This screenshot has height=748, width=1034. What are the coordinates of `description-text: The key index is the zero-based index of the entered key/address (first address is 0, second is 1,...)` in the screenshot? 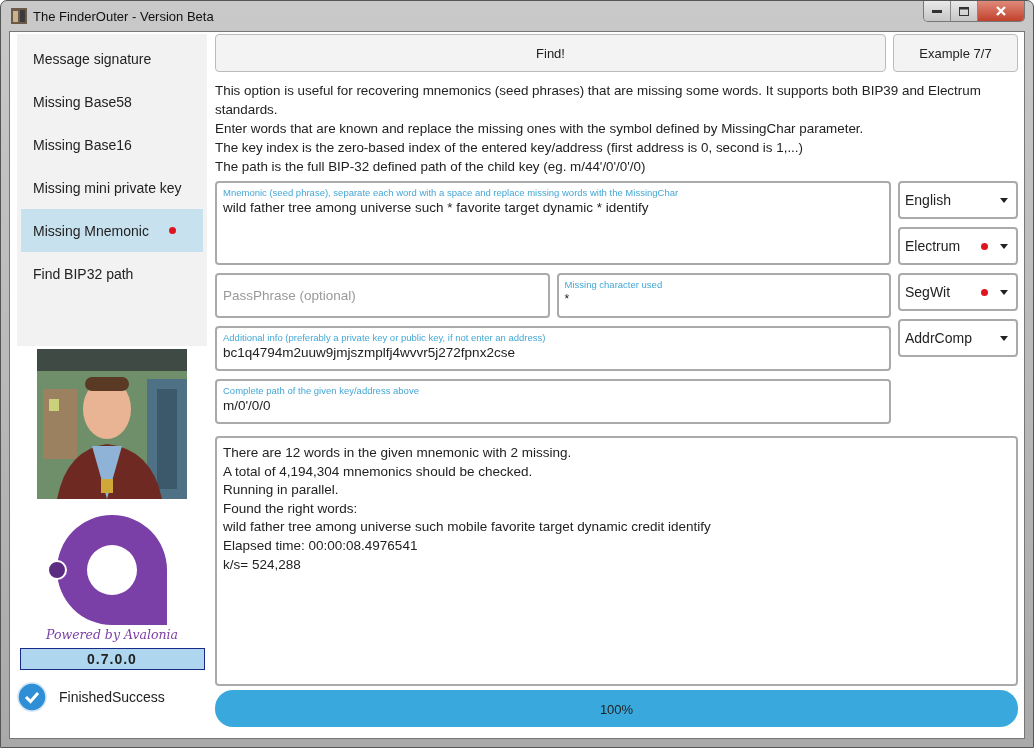 It's located at (509, 148).